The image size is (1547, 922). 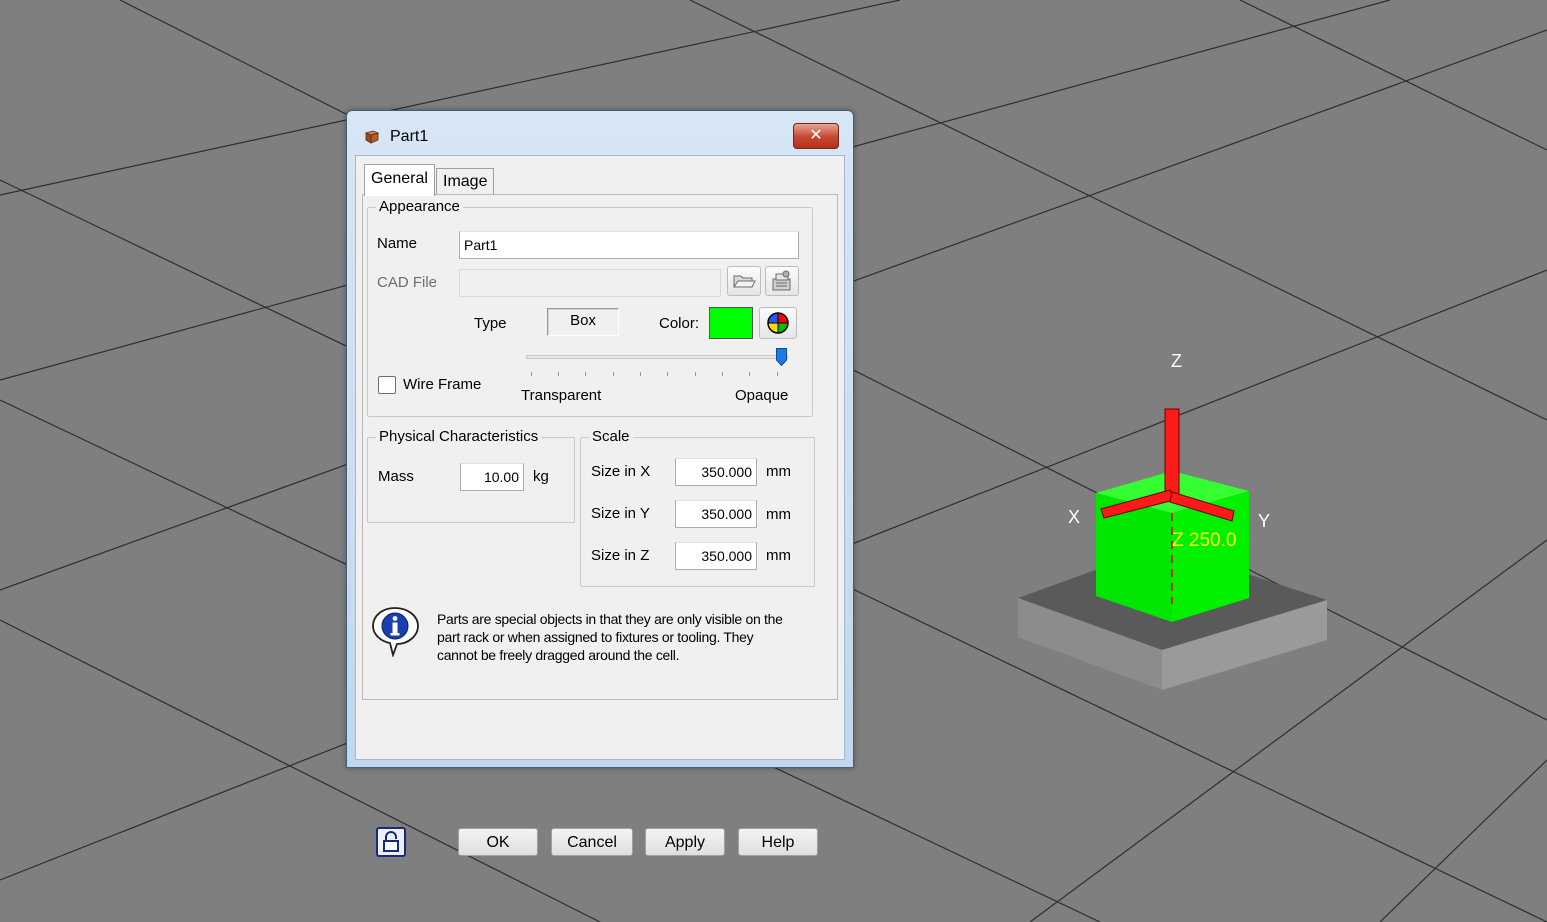 What do you see at coordinates (395, 632) in the screenshot?
I see `info-icon` at bounding box center [395, 632].